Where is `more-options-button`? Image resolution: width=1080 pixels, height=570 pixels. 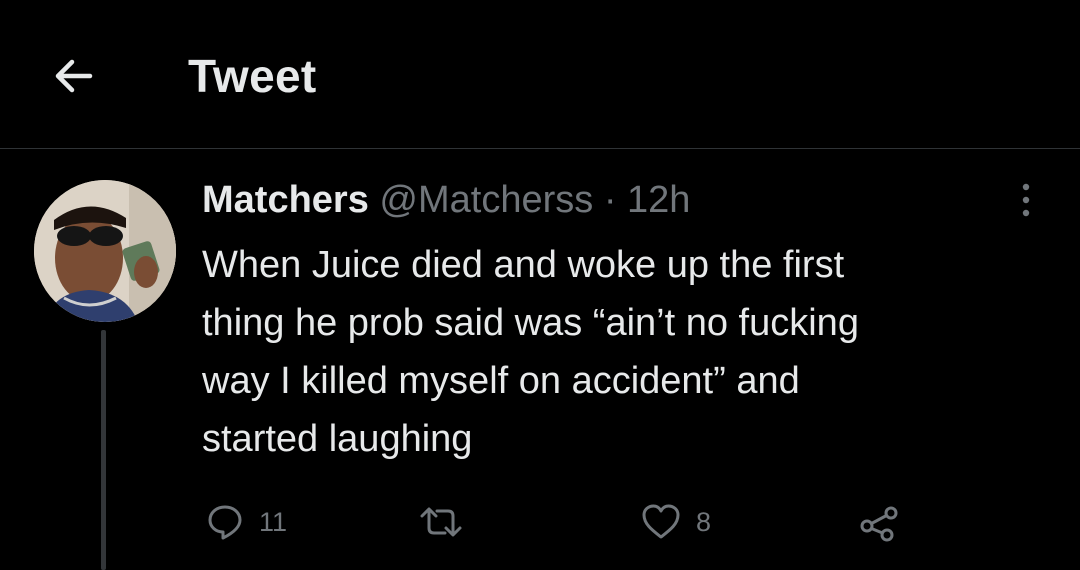
more-options-button is located at coordinates (1026, 200).